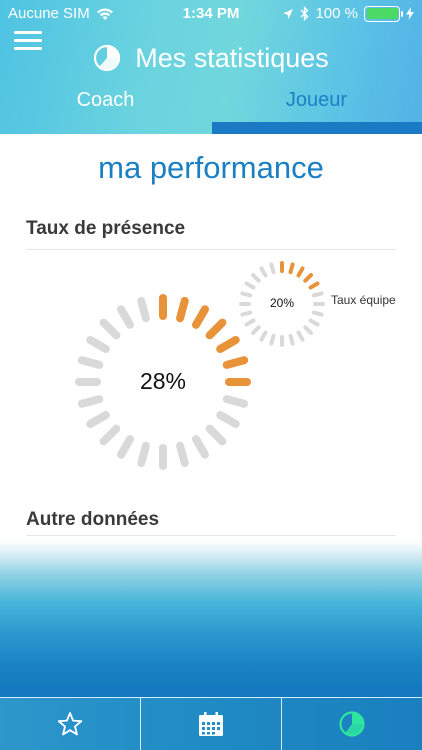 The image size is (422, 750). Describe the element at coordinates (317, 128) in the screenshot. I see `active-tab-indicator` at that location.